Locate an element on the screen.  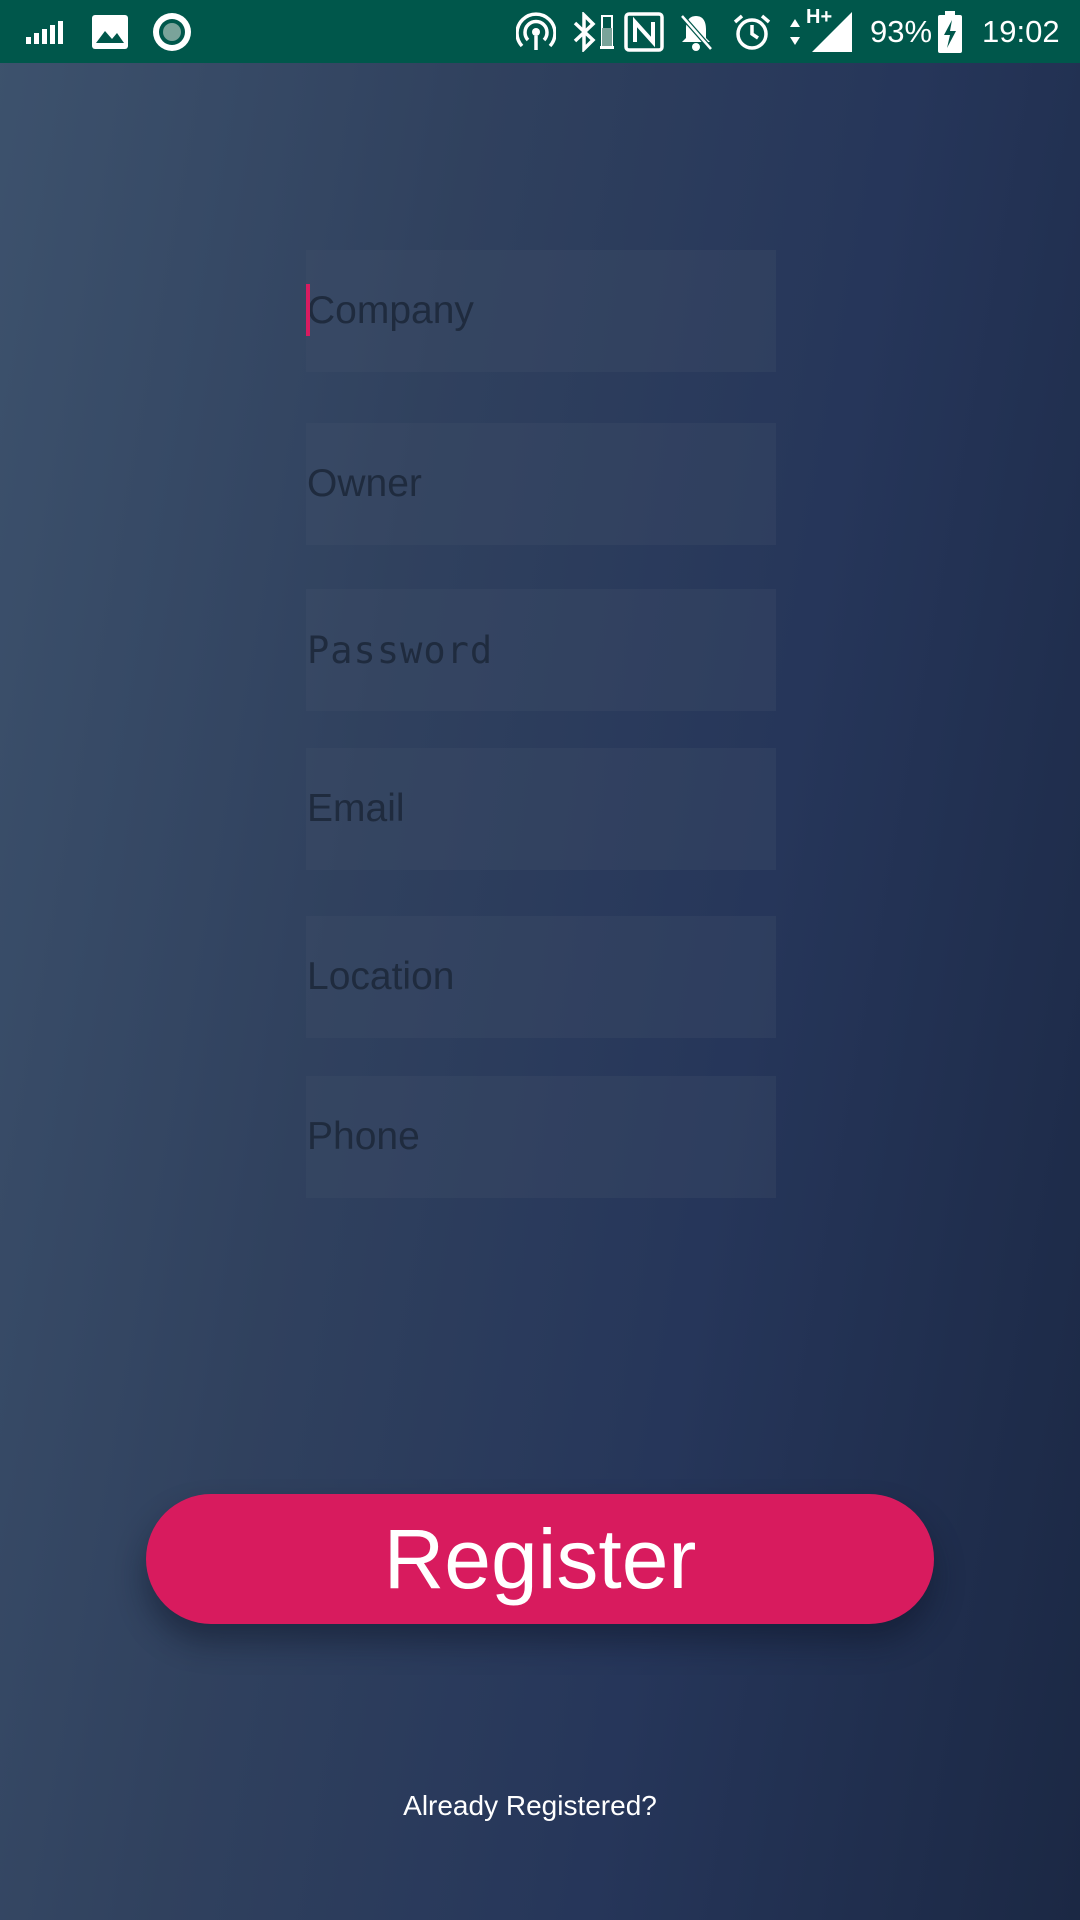
record-icon is located at coordinates (172, 31).